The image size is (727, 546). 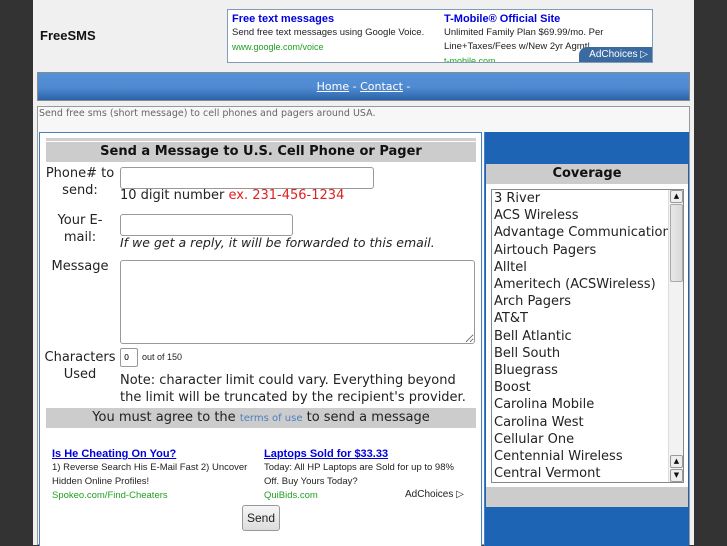 What do you see at coordinates (587, 267) in the screenshot?
I see `coverage-item: Alltel` at bounding box center [587, 267].